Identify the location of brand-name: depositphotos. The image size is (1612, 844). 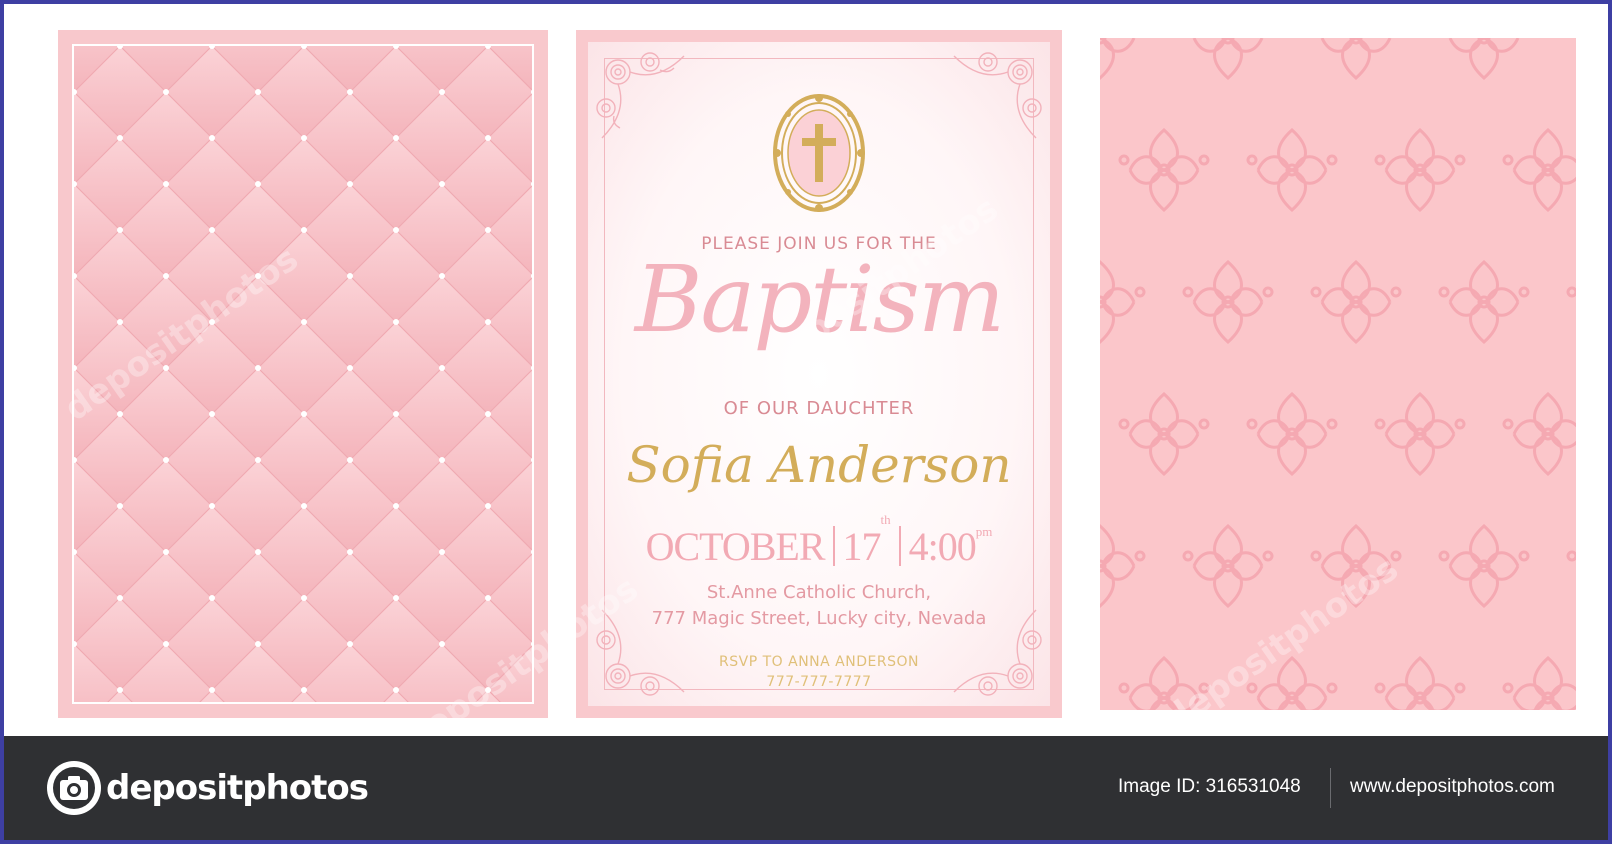
(237, 788).